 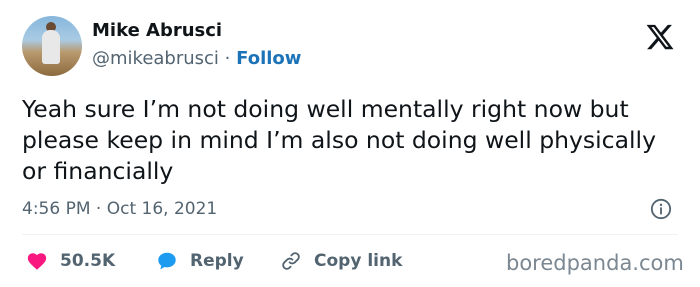 What do you see at coordinates (56, 209) in the screenshot?
I see `tweet-time: 4:56 PM` at bounding box center [56, 209].